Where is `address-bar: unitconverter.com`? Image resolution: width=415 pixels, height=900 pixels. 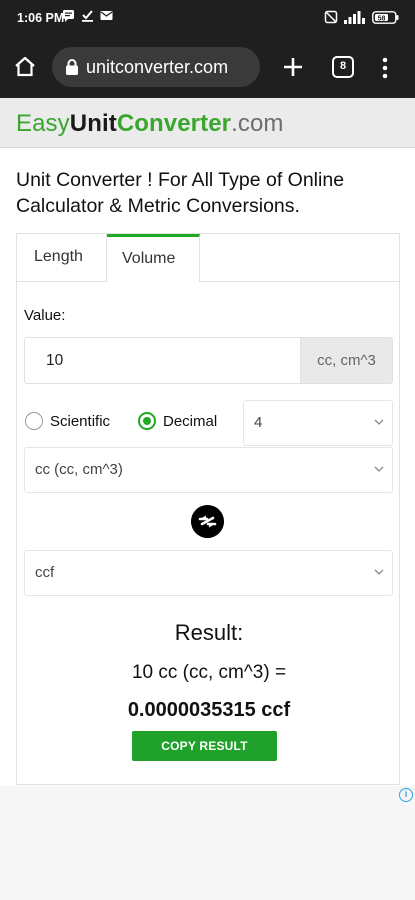 address-bar: unitconverter.com is located at coordinates (156, 67).